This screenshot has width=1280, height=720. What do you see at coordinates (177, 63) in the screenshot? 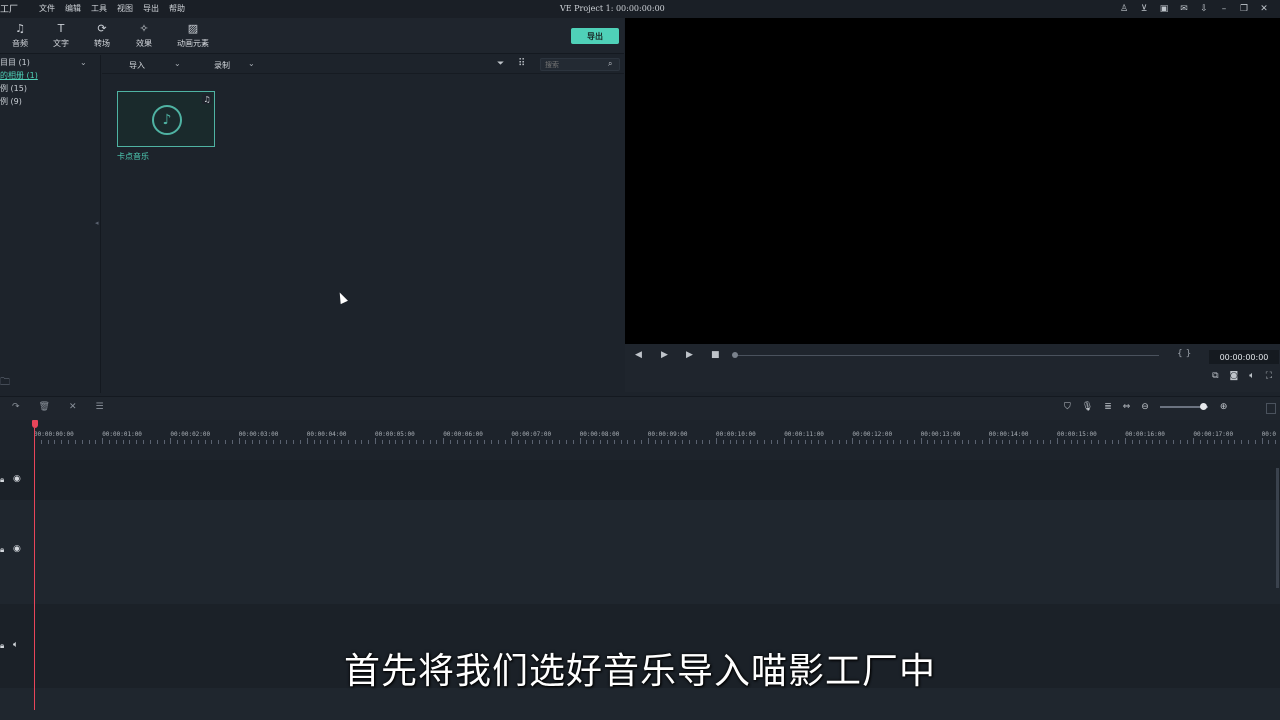
I see `import-chevron-icon: ⌄` at bounding box center [177, 63].